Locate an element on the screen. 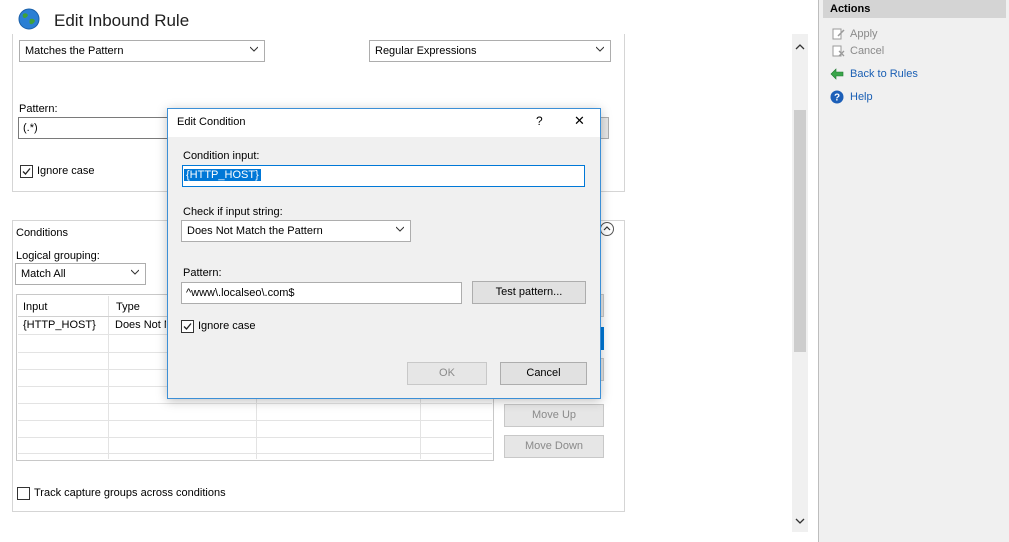  logical-grouping-label: Logical grouping: is located at coordinates (58, 256).